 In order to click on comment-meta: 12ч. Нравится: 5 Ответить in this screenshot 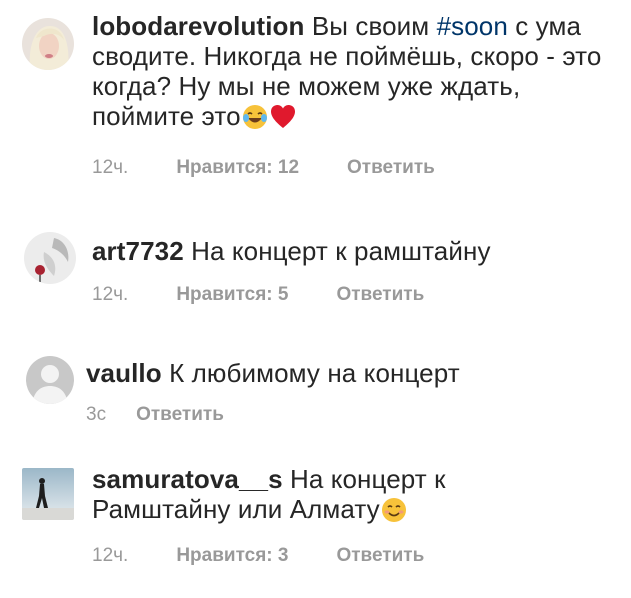, I will do `click(282, 295)`.